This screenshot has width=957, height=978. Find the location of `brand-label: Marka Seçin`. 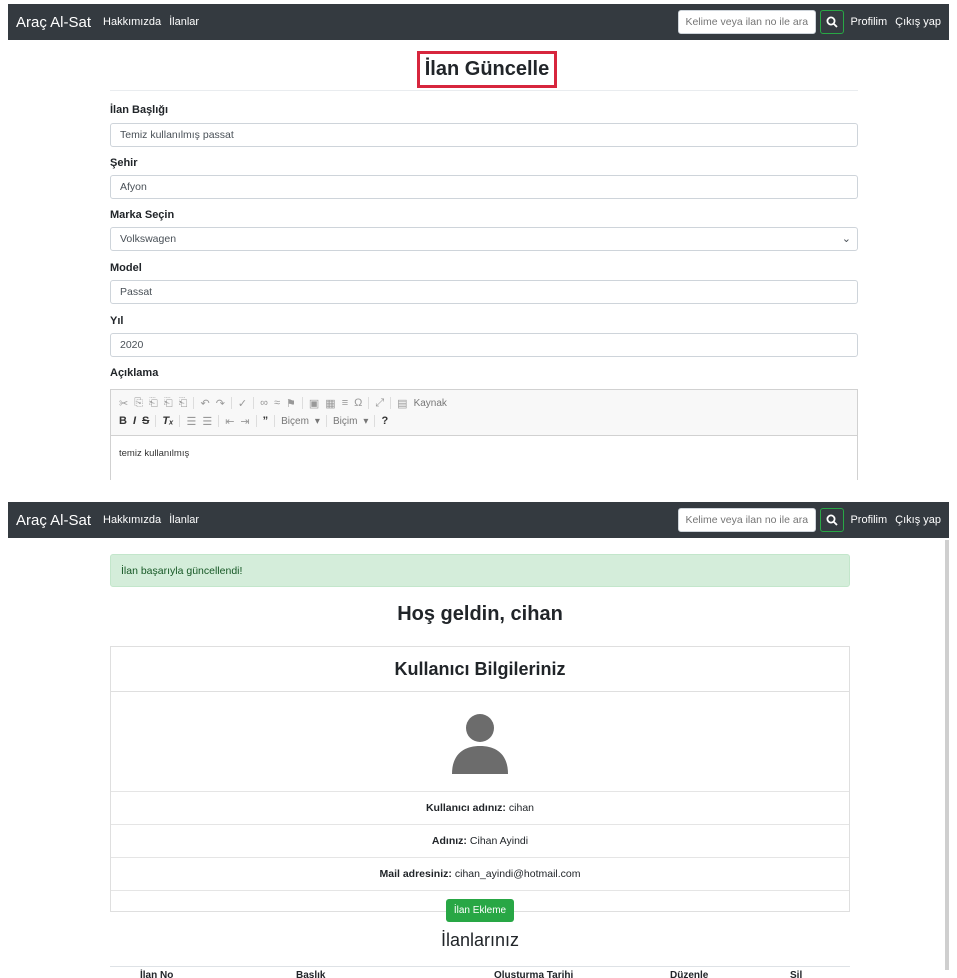

brand-label: Marka Seçin is located at coordinates (142, 215).